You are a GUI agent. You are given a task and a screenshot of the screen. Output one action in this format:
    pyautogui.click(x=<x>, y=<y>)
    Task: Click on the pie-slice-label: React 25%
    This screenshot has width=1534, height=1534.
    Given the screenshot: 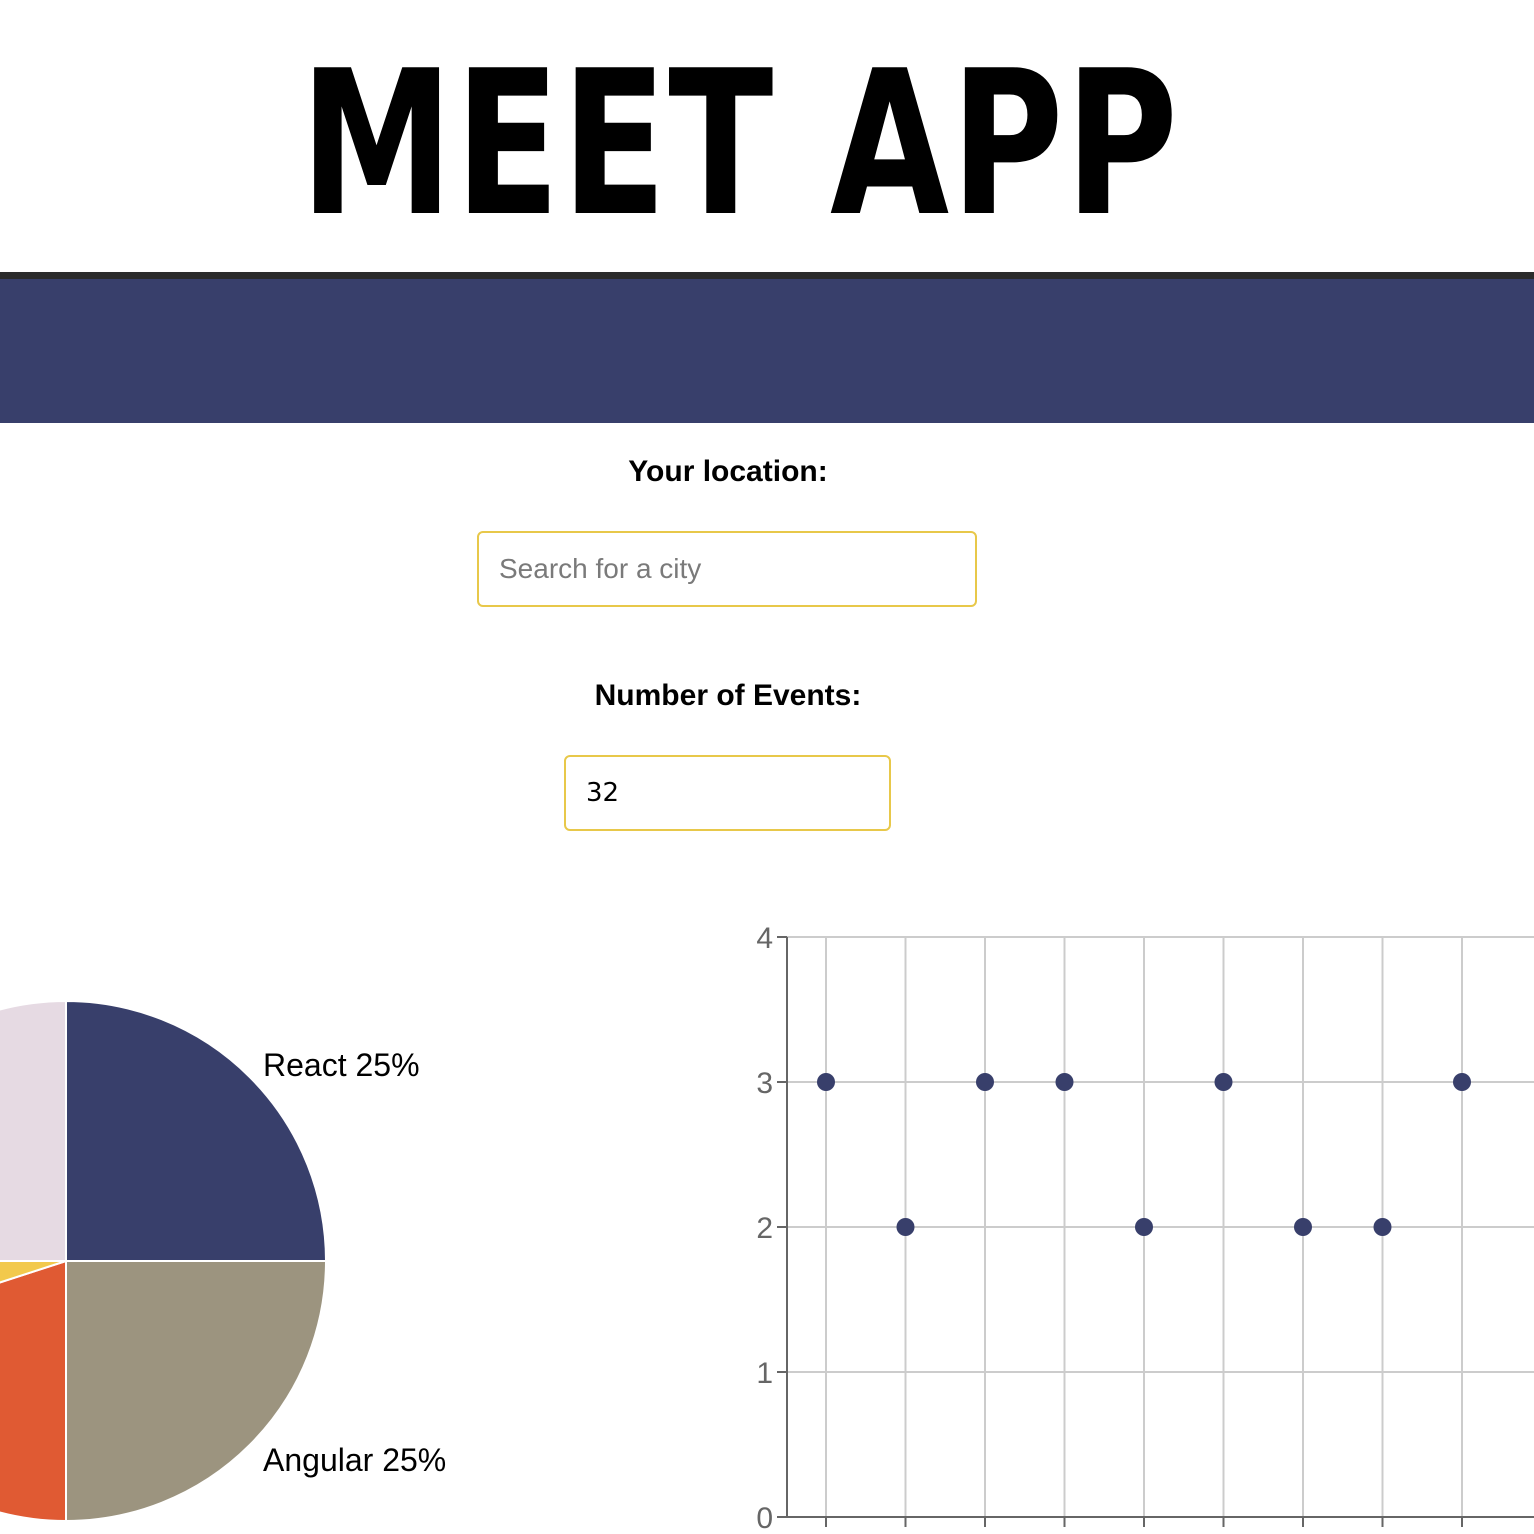 What is the action you would take?
    pyautogui.click(x=341, y=1065)
    